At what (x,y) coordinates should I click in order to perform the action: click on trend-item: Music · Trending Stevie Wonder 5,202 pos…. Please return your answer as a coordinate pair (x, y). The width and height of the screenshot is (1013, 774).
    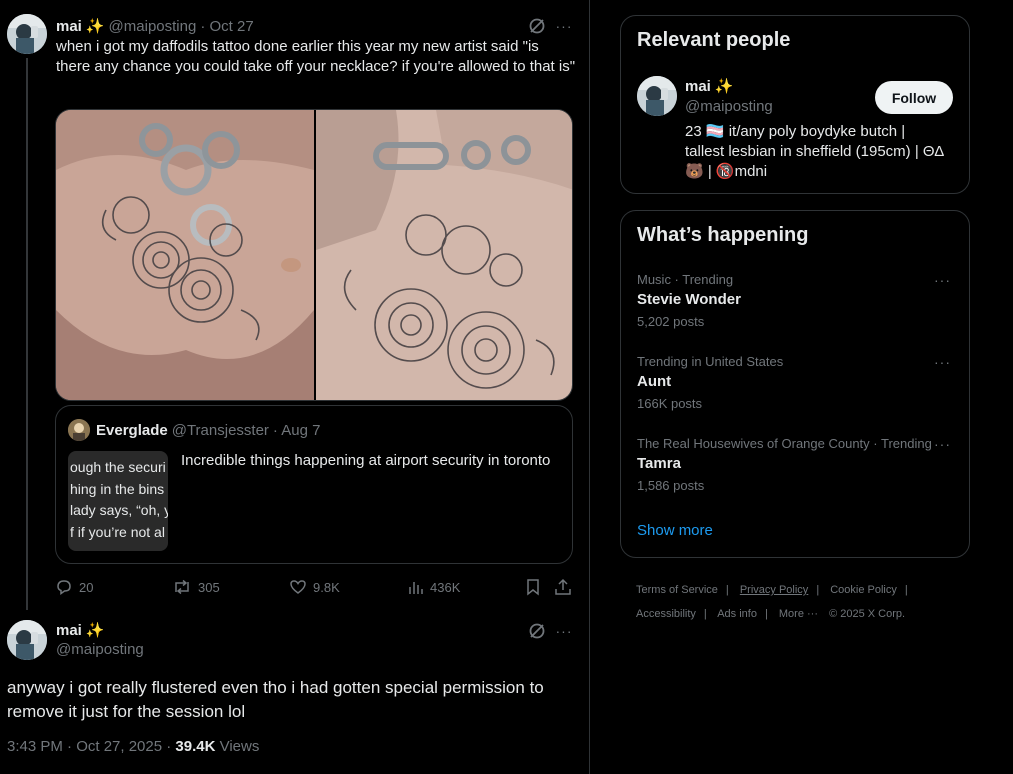
    Looking at the image, I should click on (796, 300).